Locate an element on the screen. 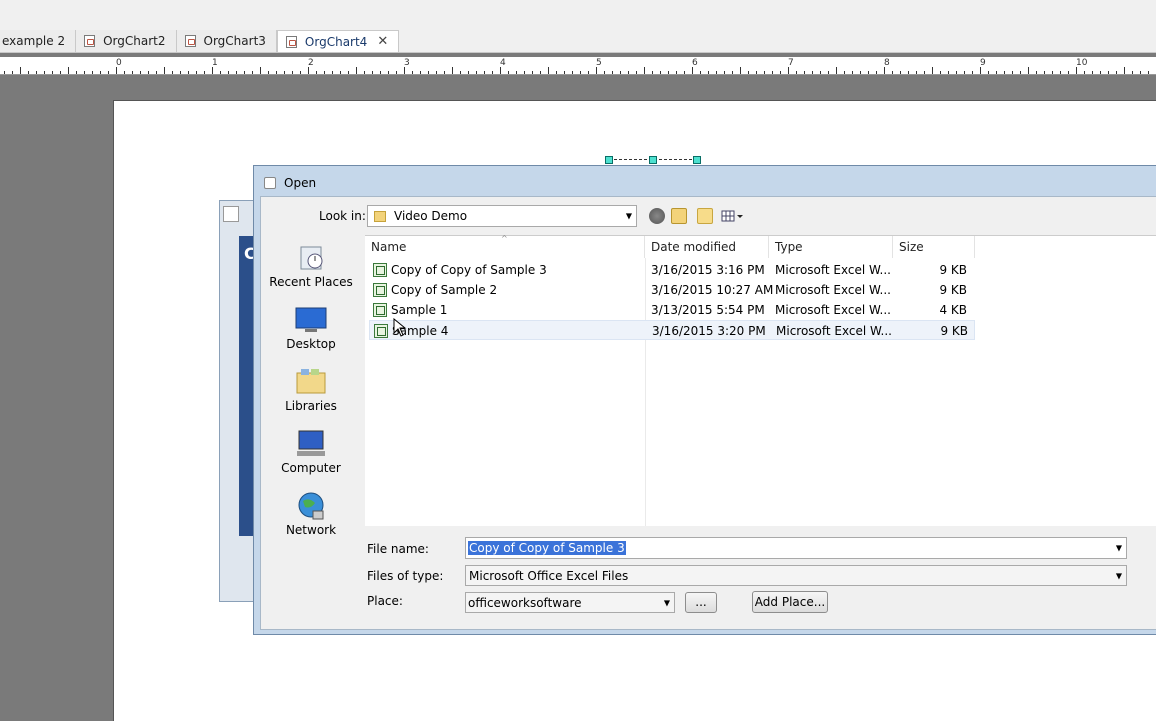  tab-example-2: example 2 is located at coordinates (38, 41).